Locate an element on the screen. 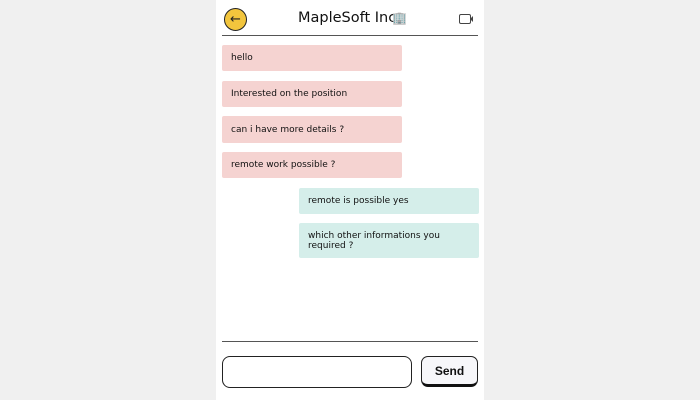 This screenshot has height=400, width=700. back-button: ← is located at coordinates (235, 19).